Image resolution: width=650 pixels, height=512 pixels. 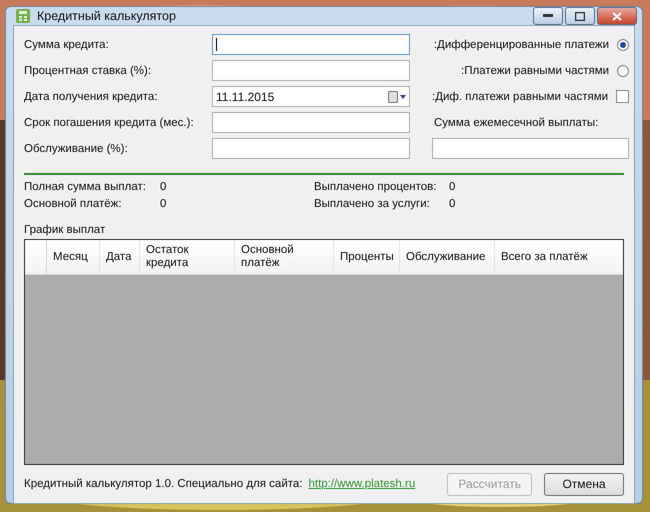 I want to click on close-icon, so click(x=617, y=16).